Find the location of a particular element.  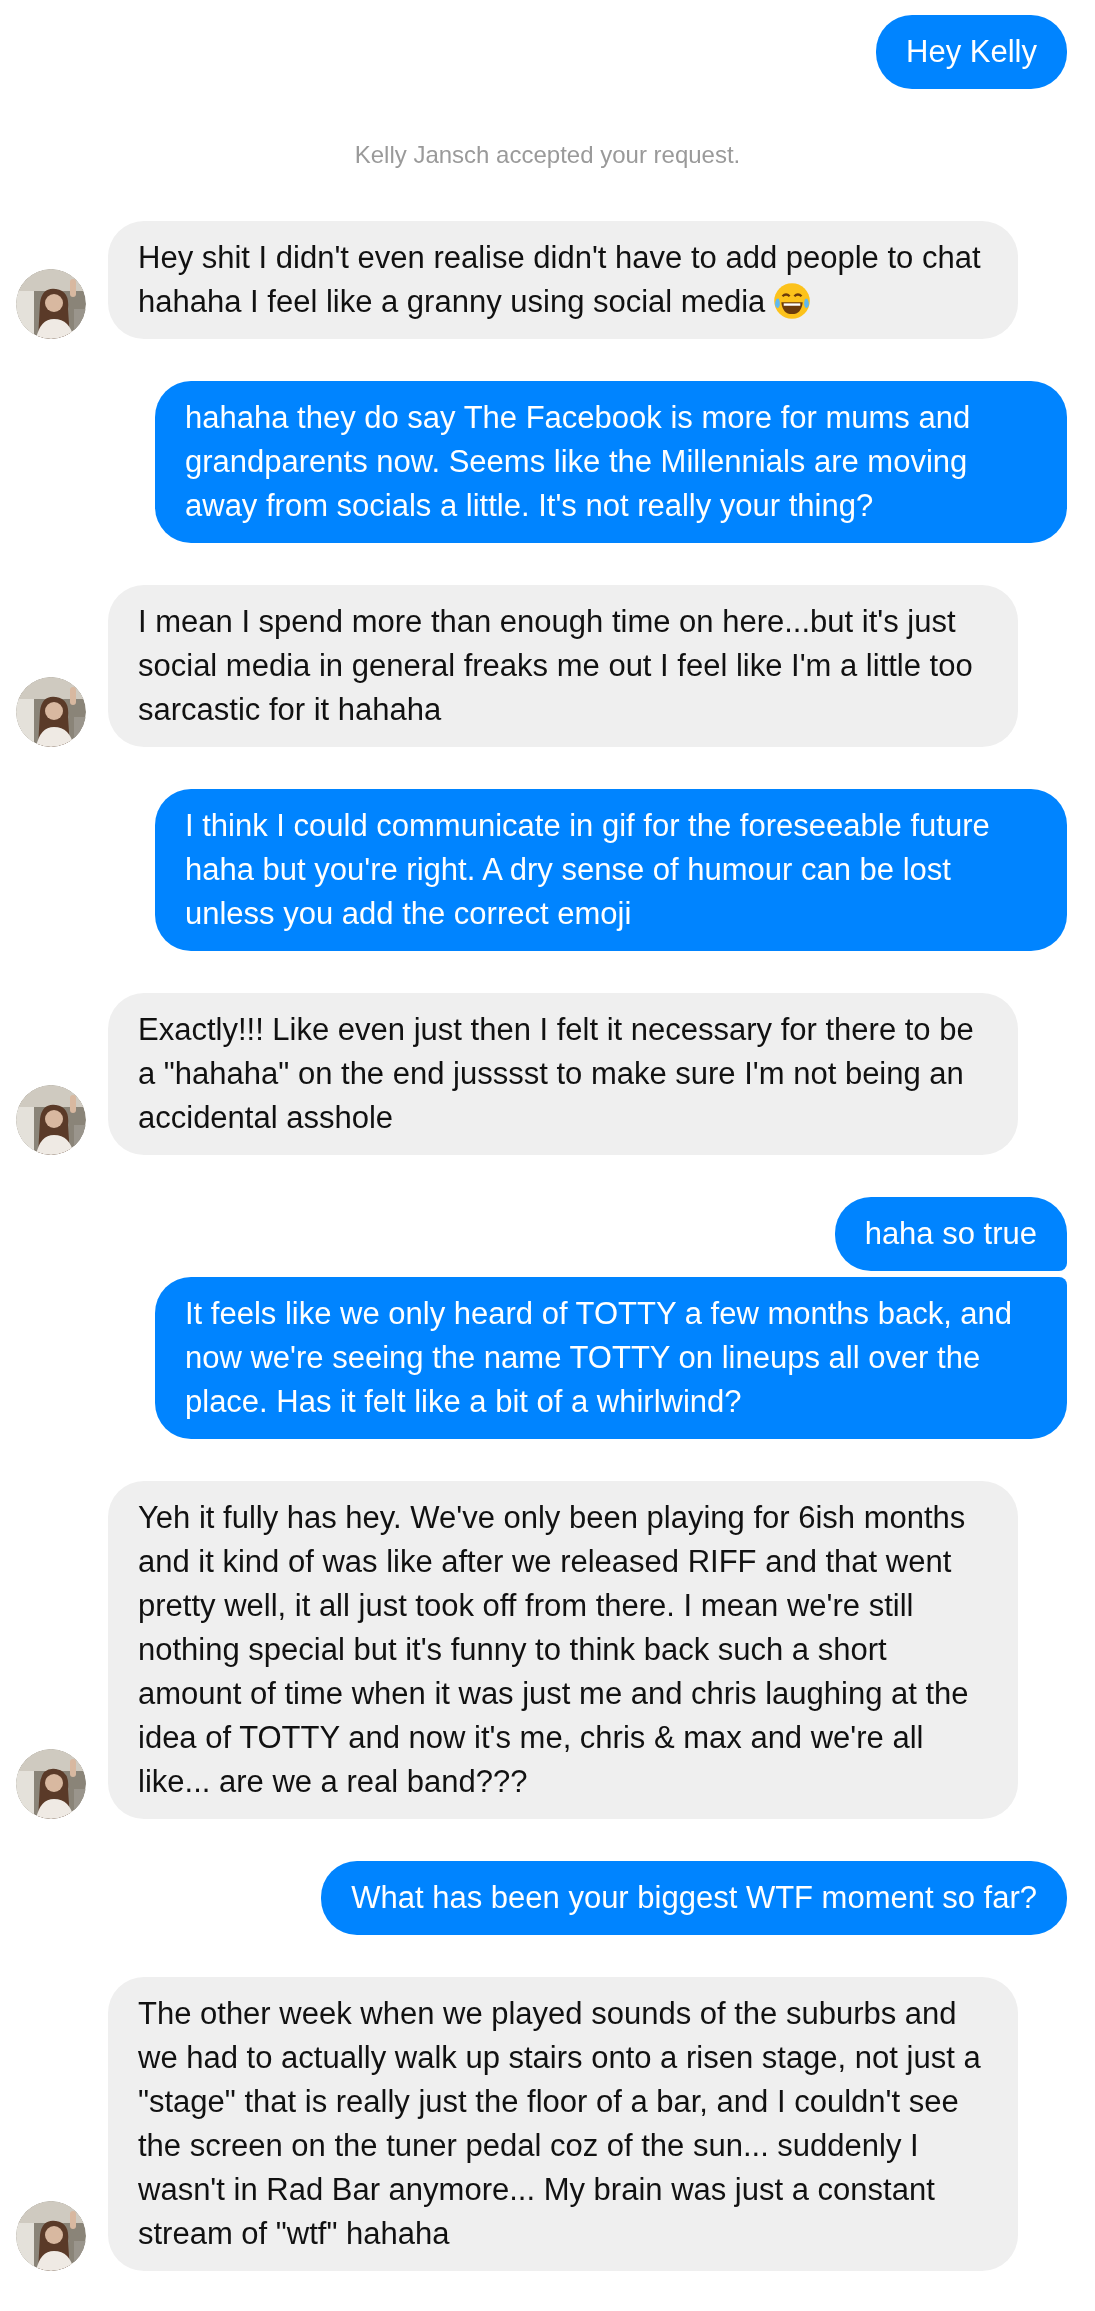

sent-message: What has been your biggest WTF moment so far? is located at coordinates (694, 1898).